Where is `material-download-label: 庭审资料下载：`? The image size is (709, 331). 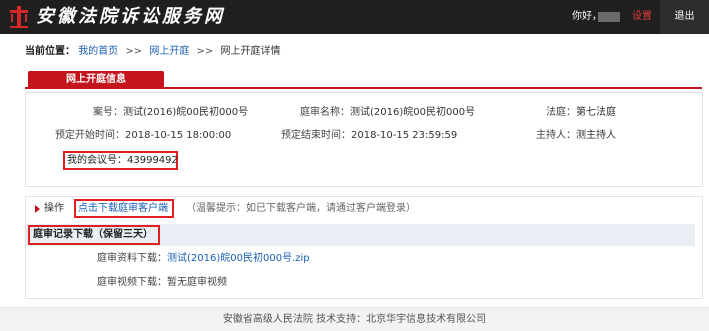 material-download-label: 庭审资料下载： is located at coordinates (132, 258).